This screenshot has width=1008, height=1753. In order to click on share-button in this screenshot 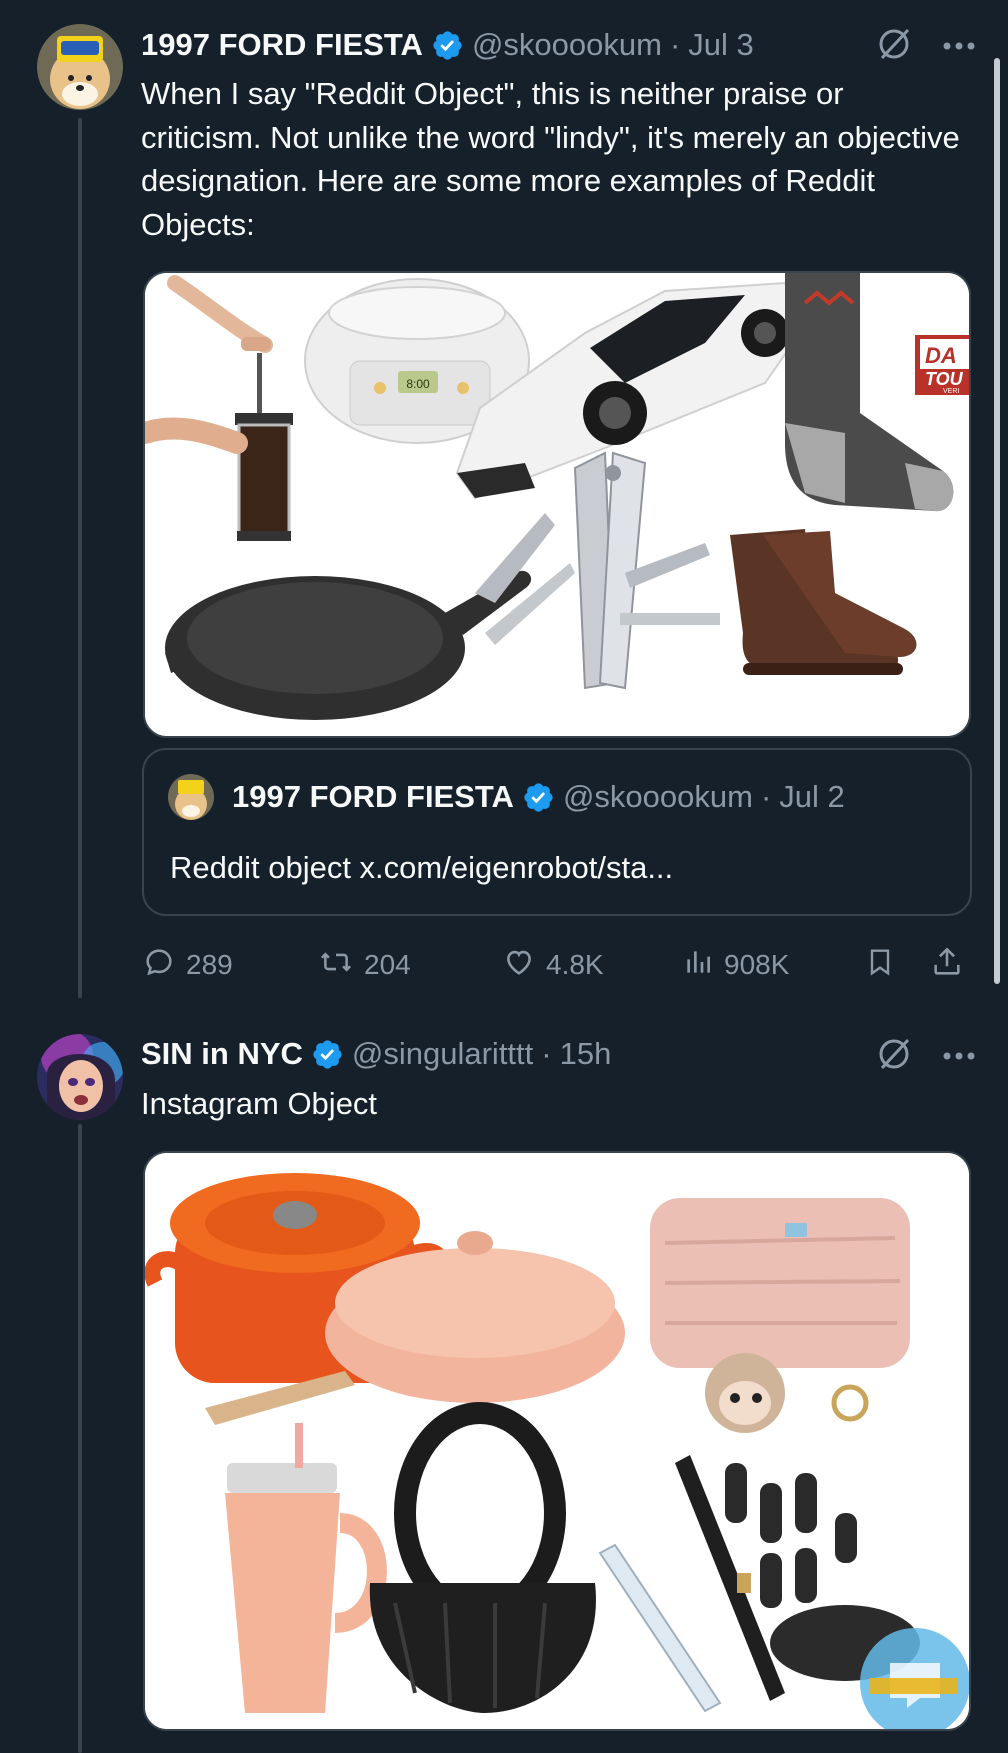, I will do `click(947, 965)`.